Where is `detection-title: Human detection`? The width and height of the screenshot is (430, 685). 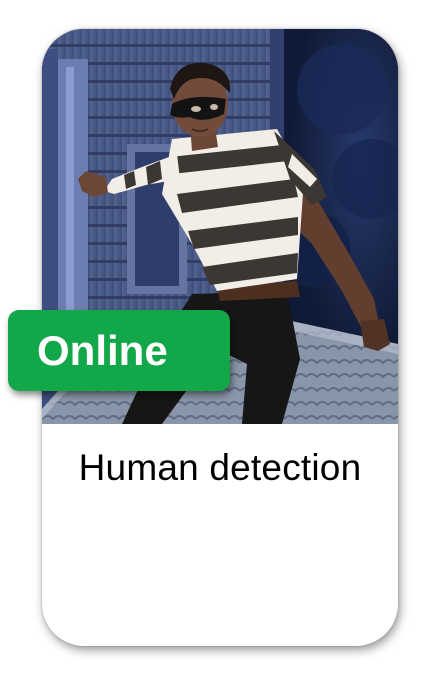
detection-title: Human detection is located at coordinates (220, 467).